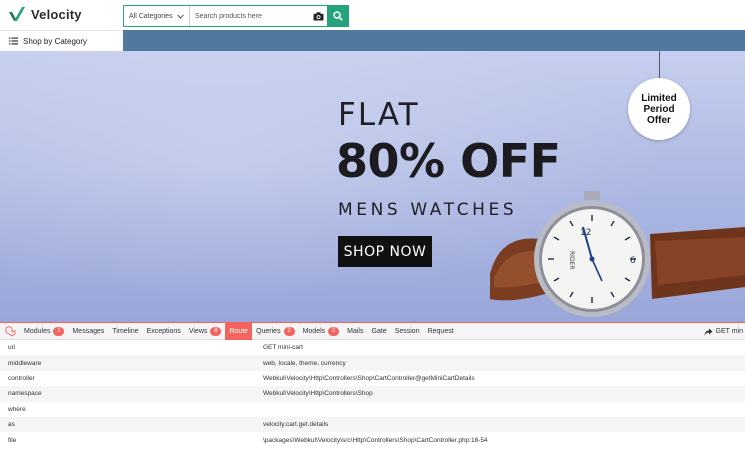  What do you see at coordinates (59, 331) in the screenshot?
I see `tab-modules-badge: 1` at bounding box center [59, 331].